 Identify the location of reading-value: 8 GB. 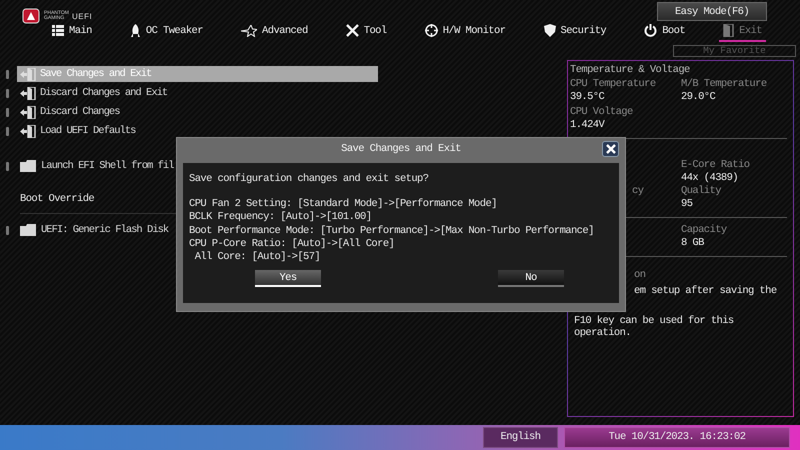
(693, 243).